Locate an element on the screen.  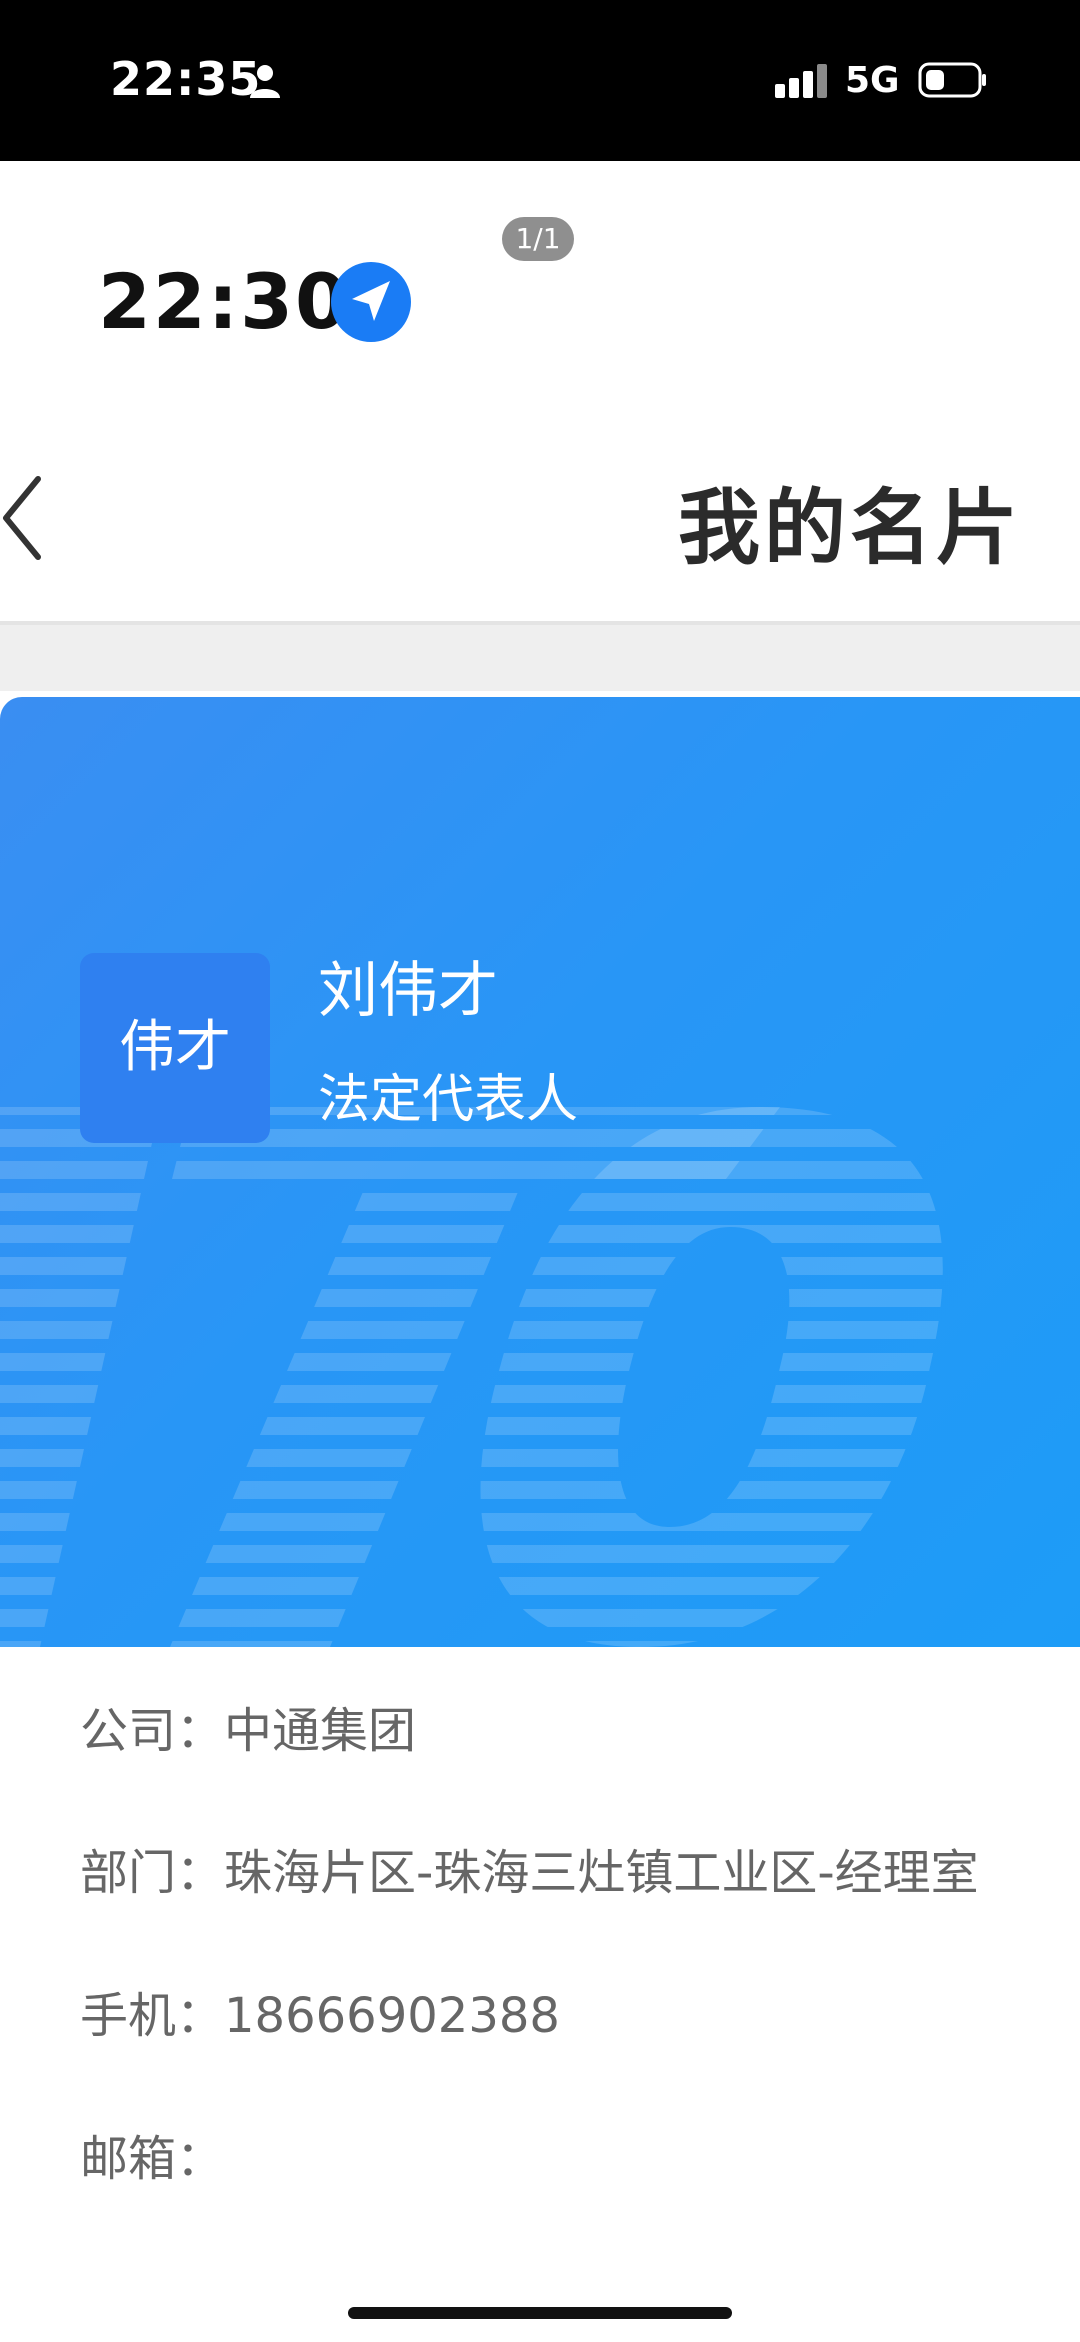
department-label: 部门： is located at coordinates (152, 1873).